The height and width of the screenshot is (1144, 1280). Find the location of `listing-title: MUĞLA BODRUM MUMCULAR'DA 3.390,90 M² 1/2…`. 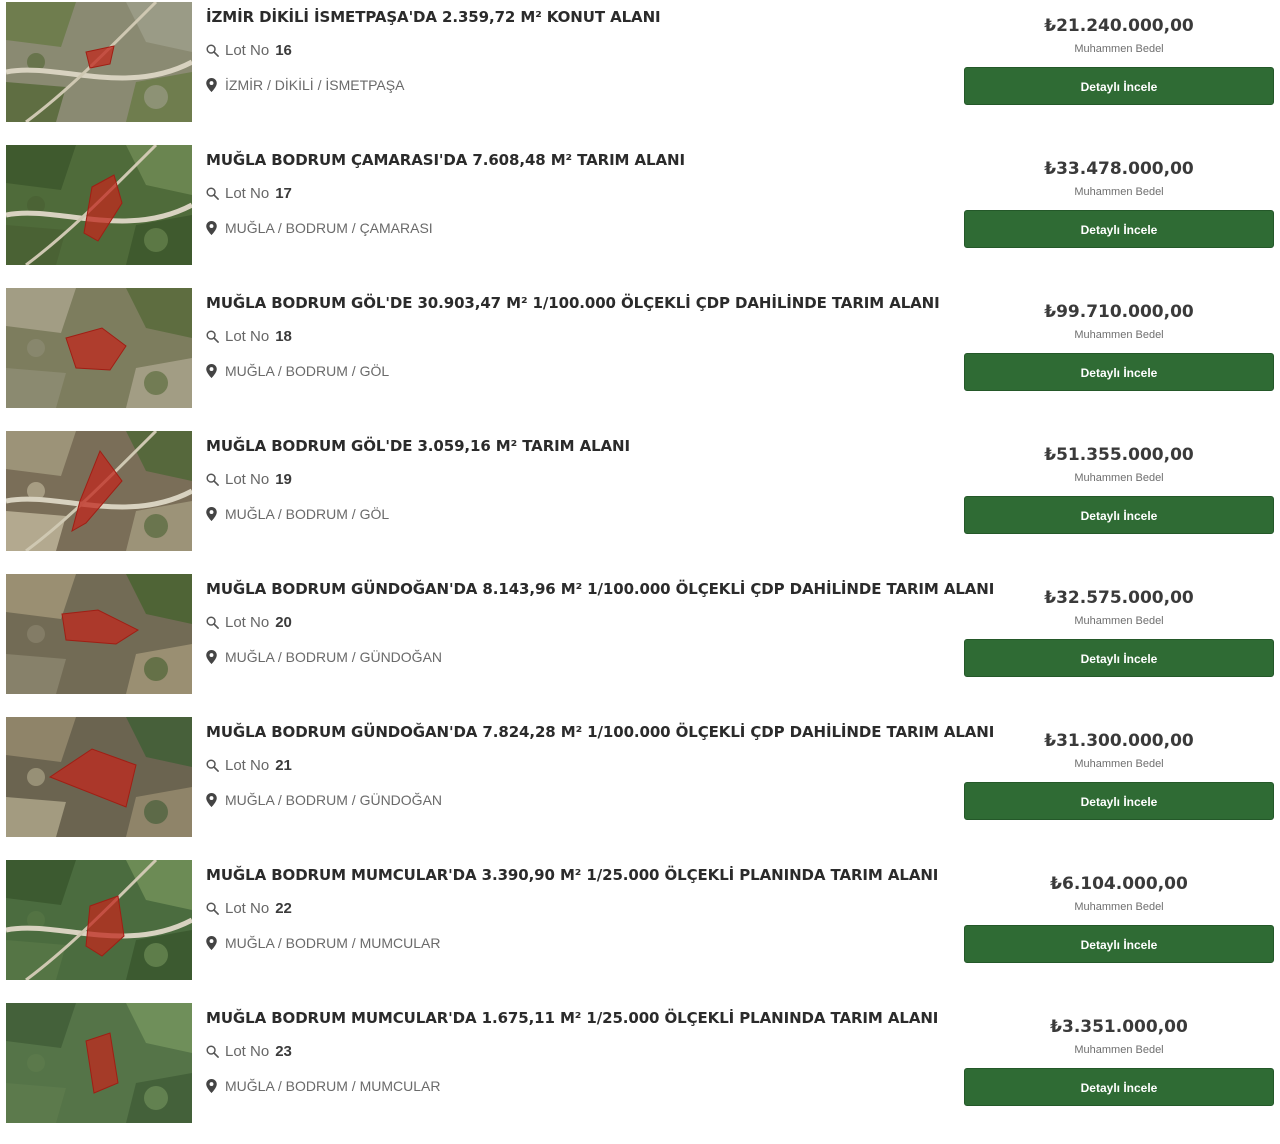

listing-title: MUĞLA BODRUM MUMCULAR'DA 3.390,90 M² 1/2… is located at coordinates (576, 875).